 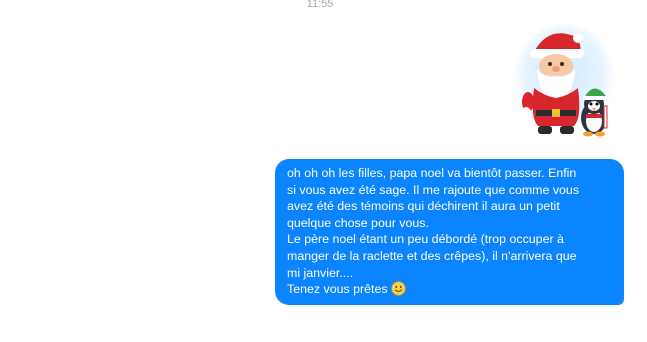 I want to click on santa-claus-with-elf-penguin-icon, so click(x=564, y=80).